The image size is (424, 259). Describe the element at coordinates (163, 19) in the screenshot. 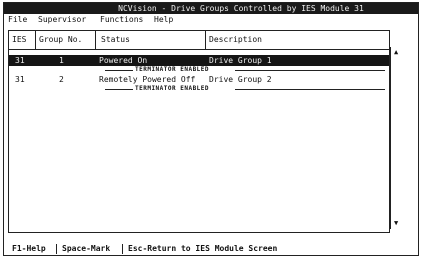

I see `menu-help: Help` at that location.